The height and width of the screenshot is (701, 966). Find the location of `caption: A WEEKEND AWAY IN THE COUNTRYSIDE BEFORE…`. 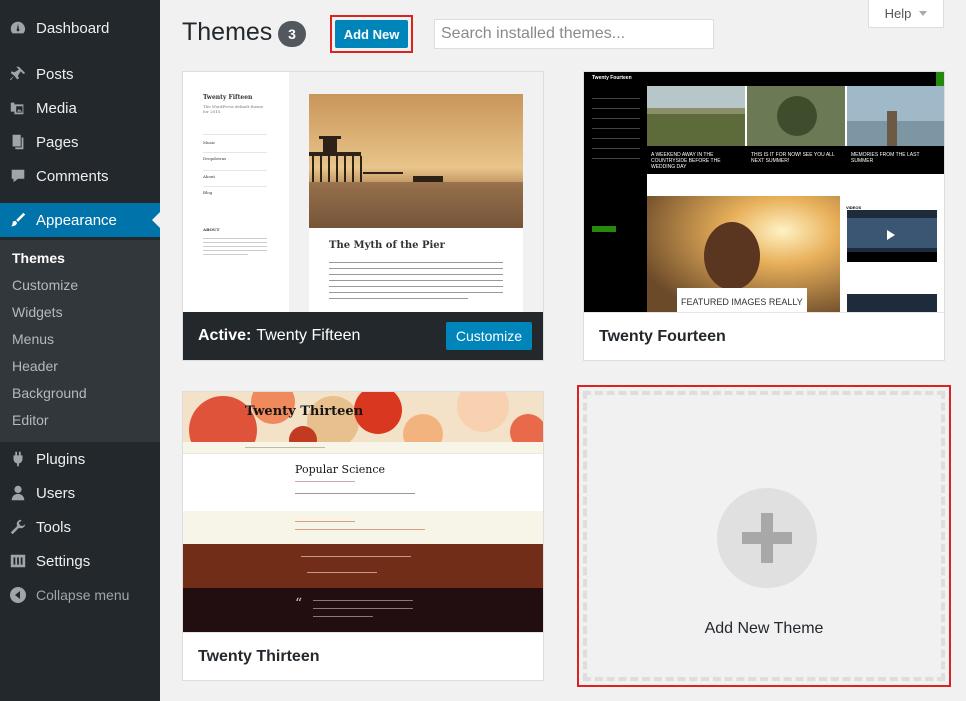

caption: A WEEKEND AWAY IN THE COUNTRYSIDE BEFORE… is located at coordinates (686, 161).